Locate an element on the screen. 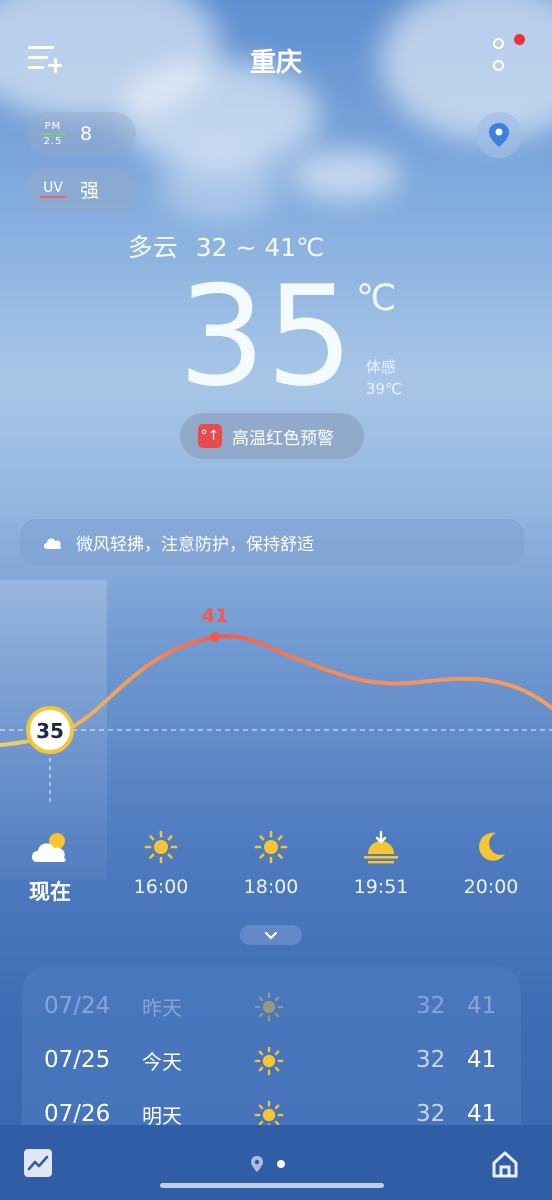  hour-time: 现在 is located at coordinates (50, 892).